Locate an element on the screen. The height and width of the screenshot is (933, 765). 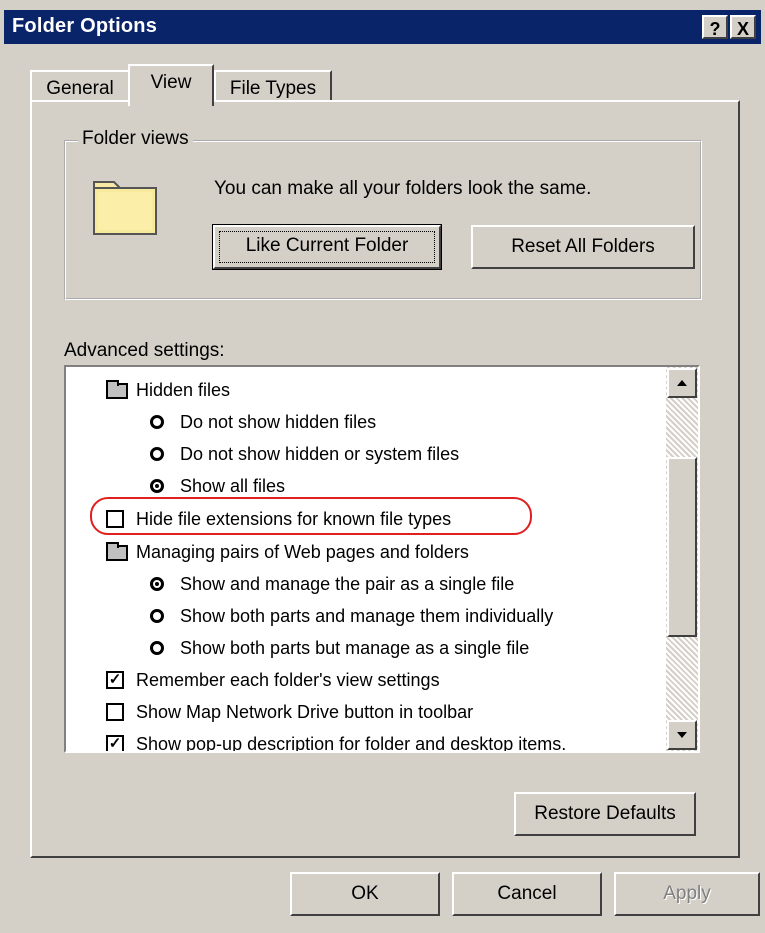
advanced-item-label: Managing pairs of Web pages and folders is located at coordinates (302, 552).